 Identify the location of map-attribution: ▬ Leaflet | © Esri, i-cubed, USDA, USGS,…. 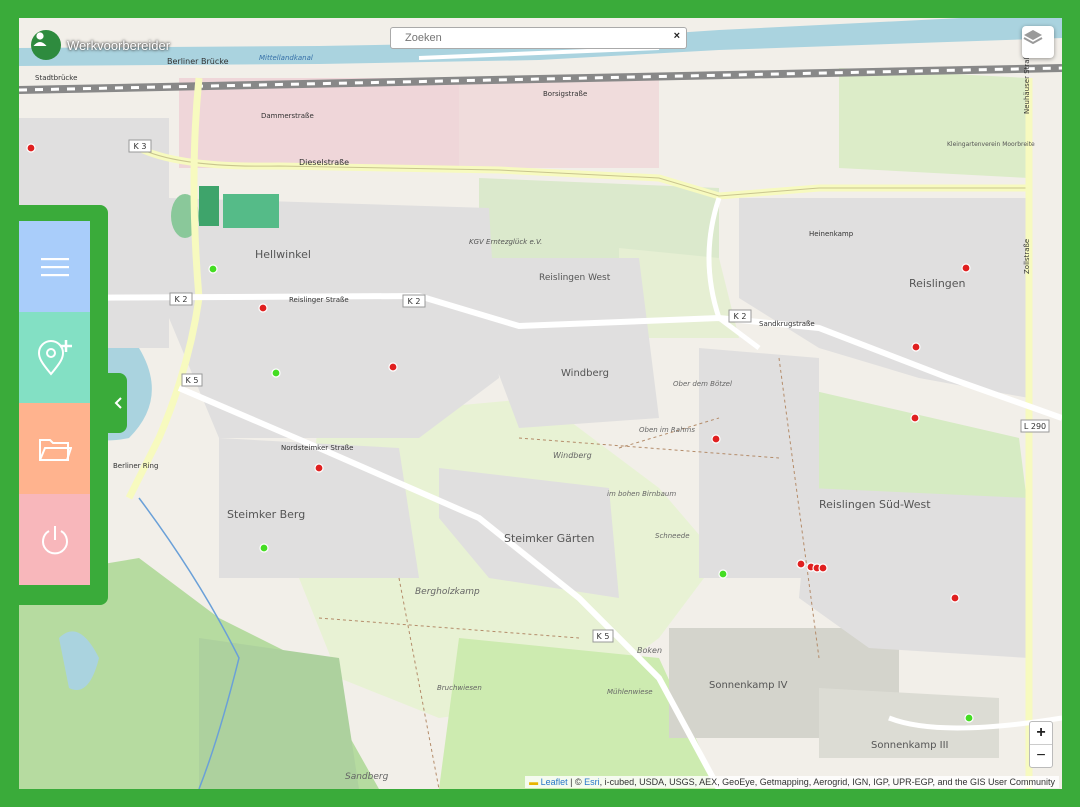
(792, 782).